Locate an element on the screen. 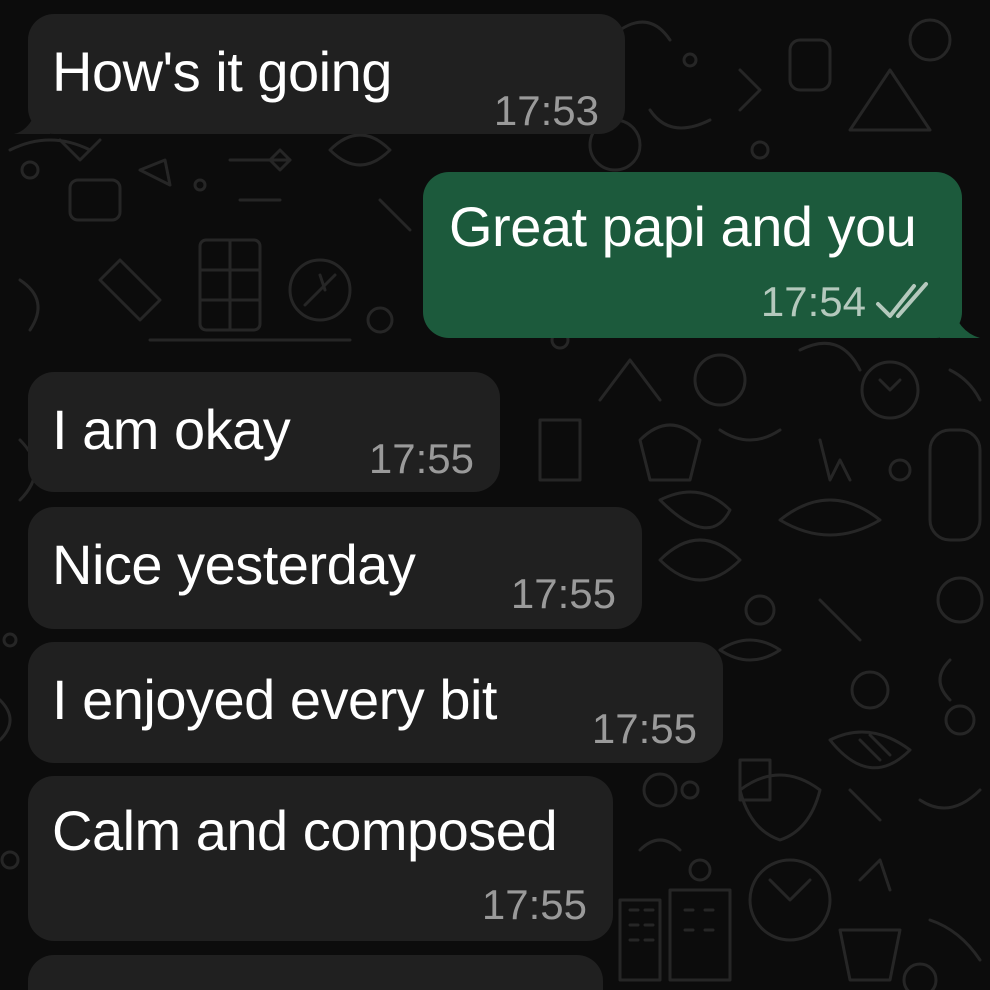 The image size is (990, 990). message-timestamp: 17:53 is located at coordinates (546, 110).